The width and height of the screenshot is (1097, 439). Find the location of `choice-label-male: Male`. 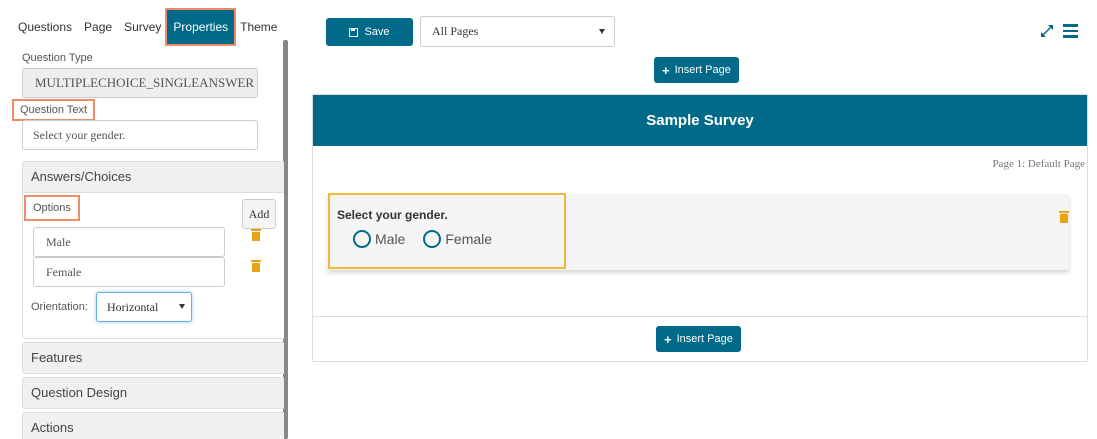

choice-label-male: Male is located at coordinates (390, 239).